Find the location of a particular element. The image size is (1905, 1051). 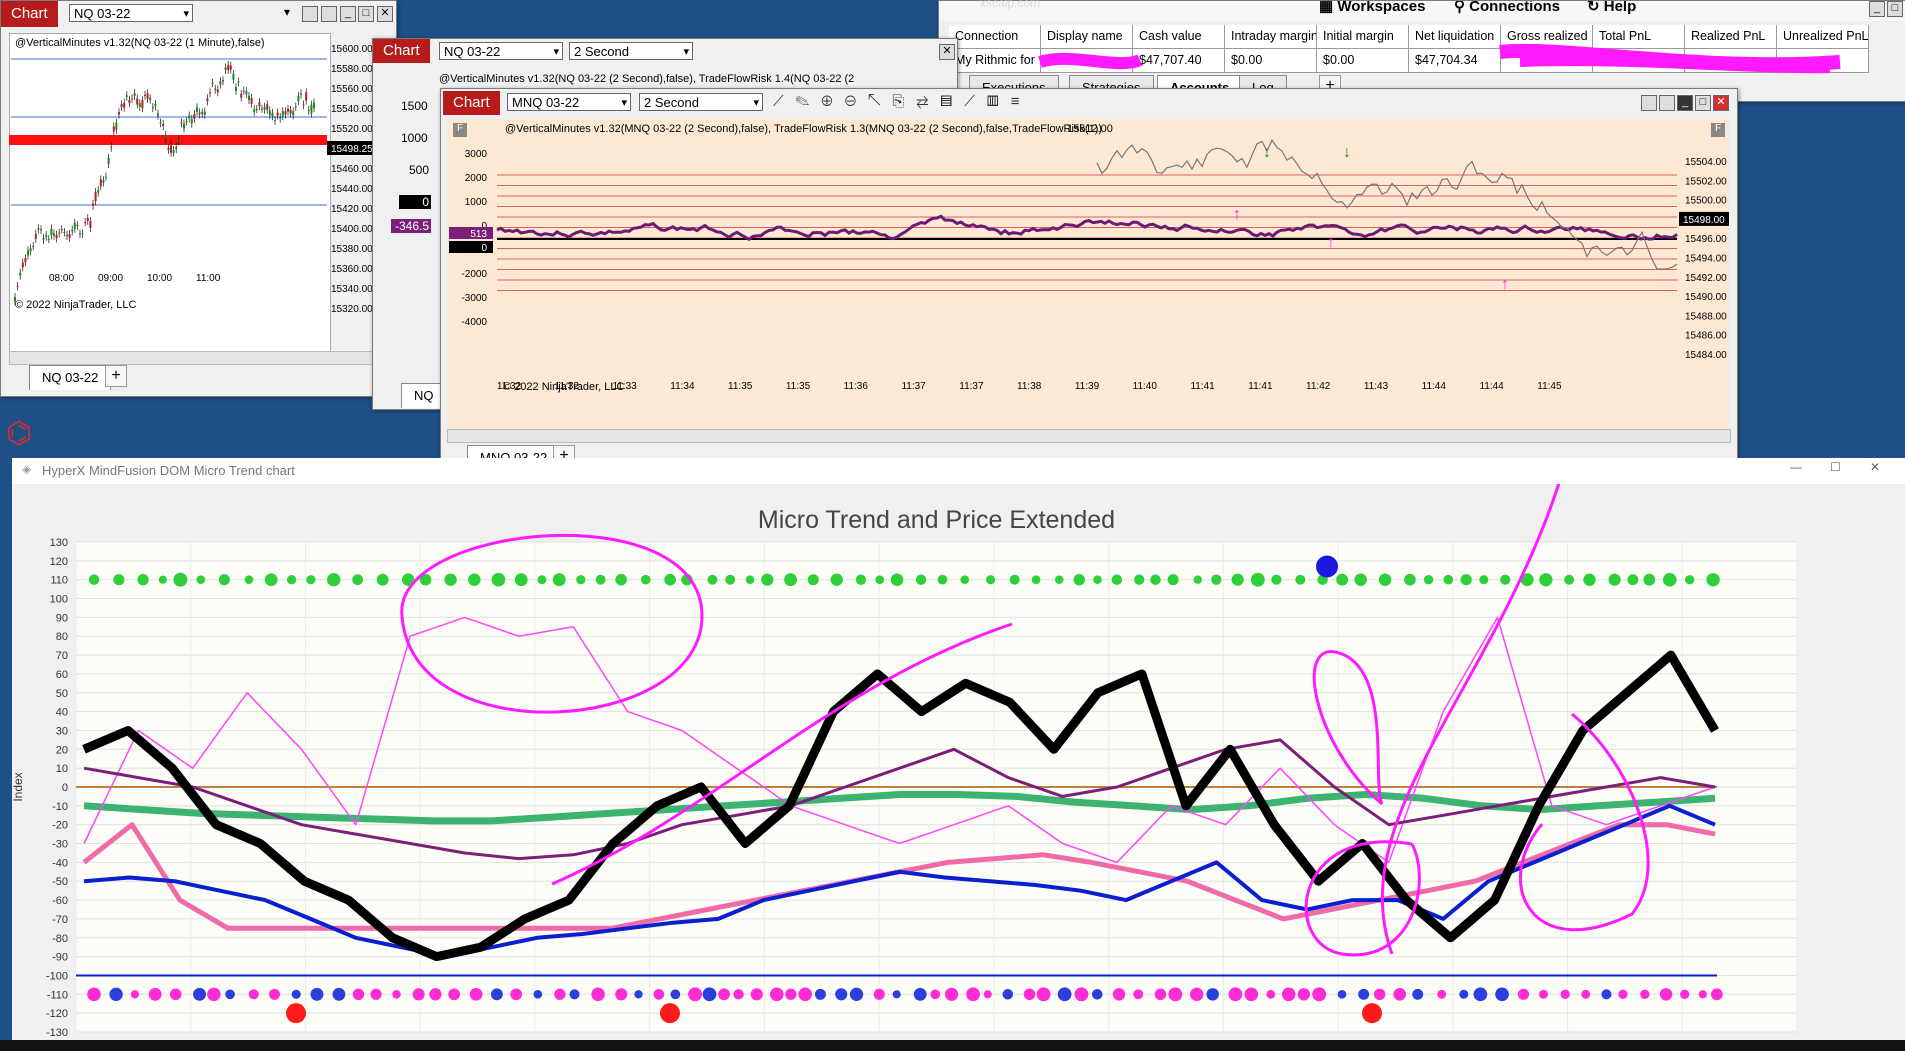

ninjatrader-desktop-icon: ⌬ is located at coordinates (28, 434).